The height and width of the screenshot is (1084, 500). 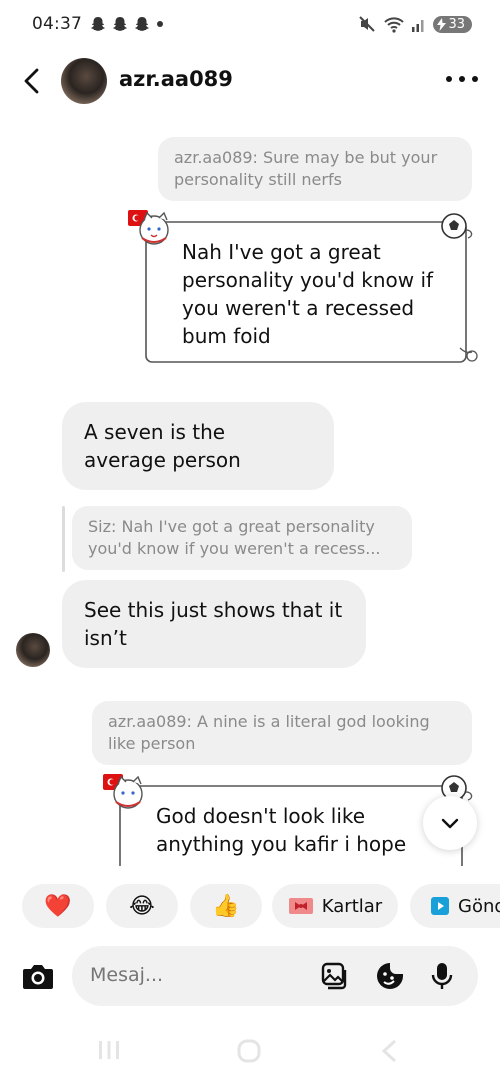 I want to click on quick-reaction-laugh: 😂, so click(x=142, y=906).